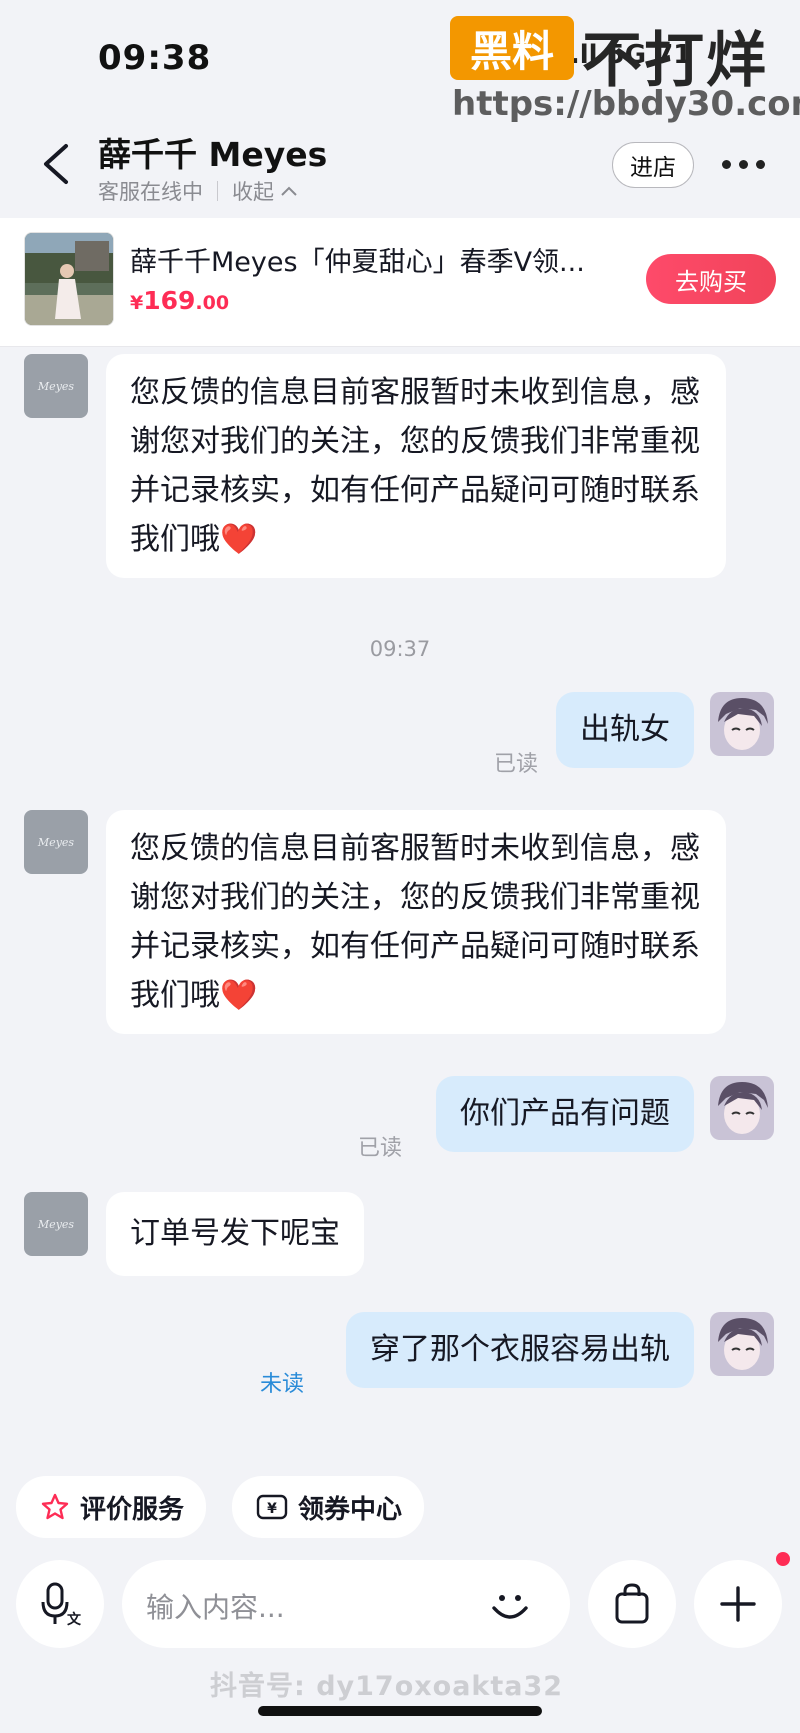 Image resolution: width=800 pixels, height=1733 pixels. I want to click on message-timestamp: 09:37, so click(400, 649).